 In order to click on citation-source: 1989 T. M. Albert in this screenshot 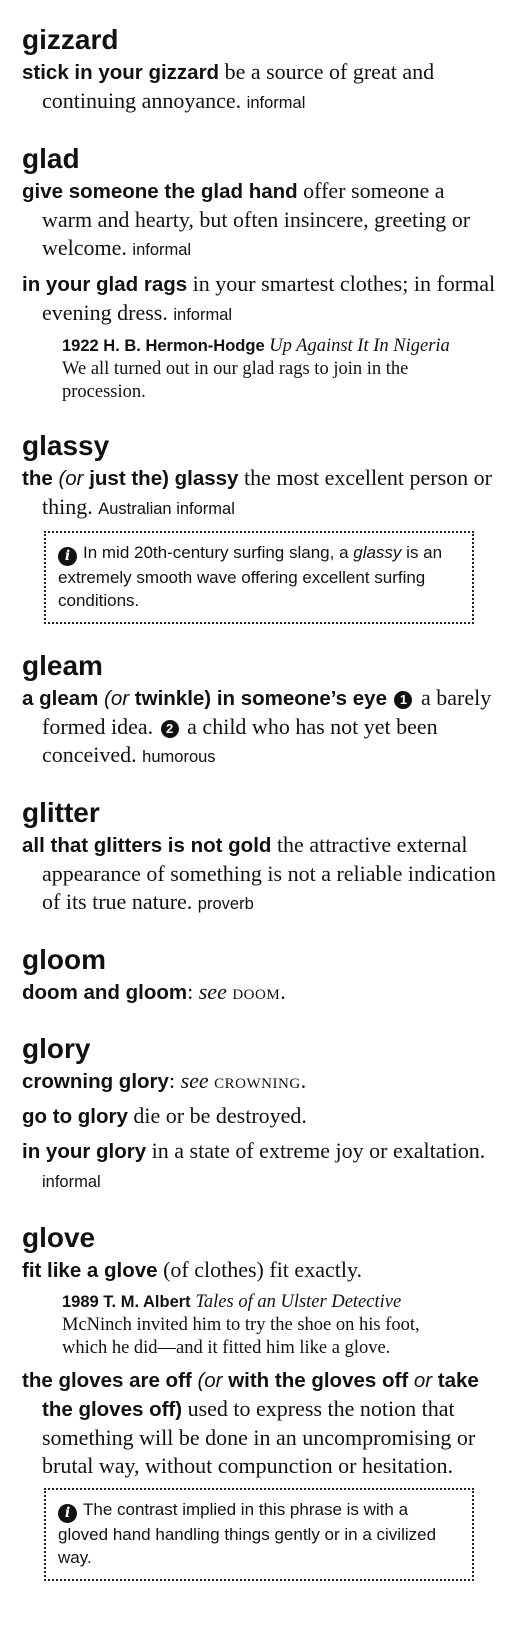, I will do `click(126, 1302)`.